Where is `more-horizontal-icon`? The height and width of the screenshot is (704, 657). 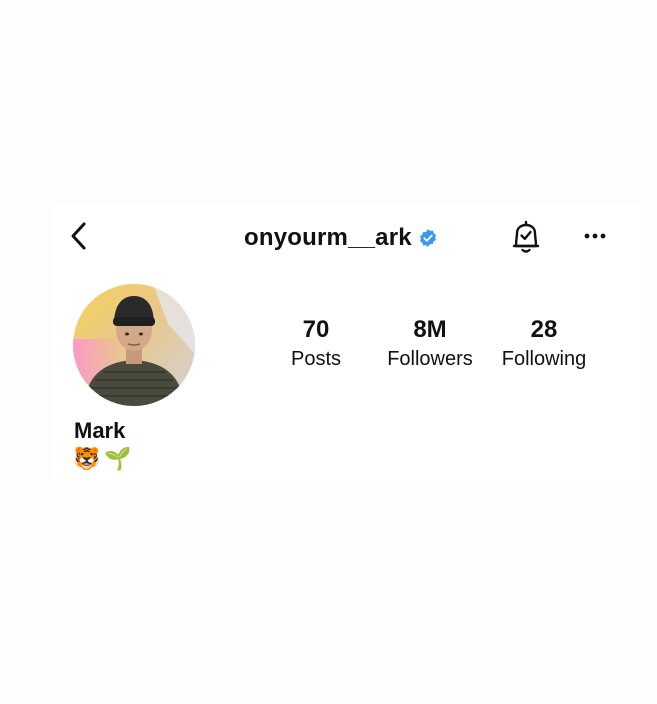
more-horizontal-icon is located at coordinates (595, 236).